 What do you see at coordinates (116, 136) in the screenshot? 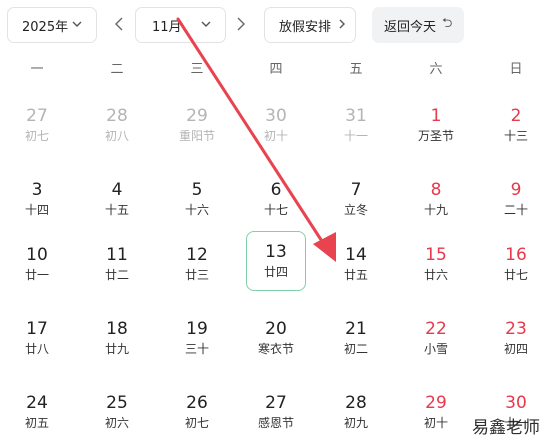
I see `lunar-date-label: 初八` at bounding box center [116, 136].